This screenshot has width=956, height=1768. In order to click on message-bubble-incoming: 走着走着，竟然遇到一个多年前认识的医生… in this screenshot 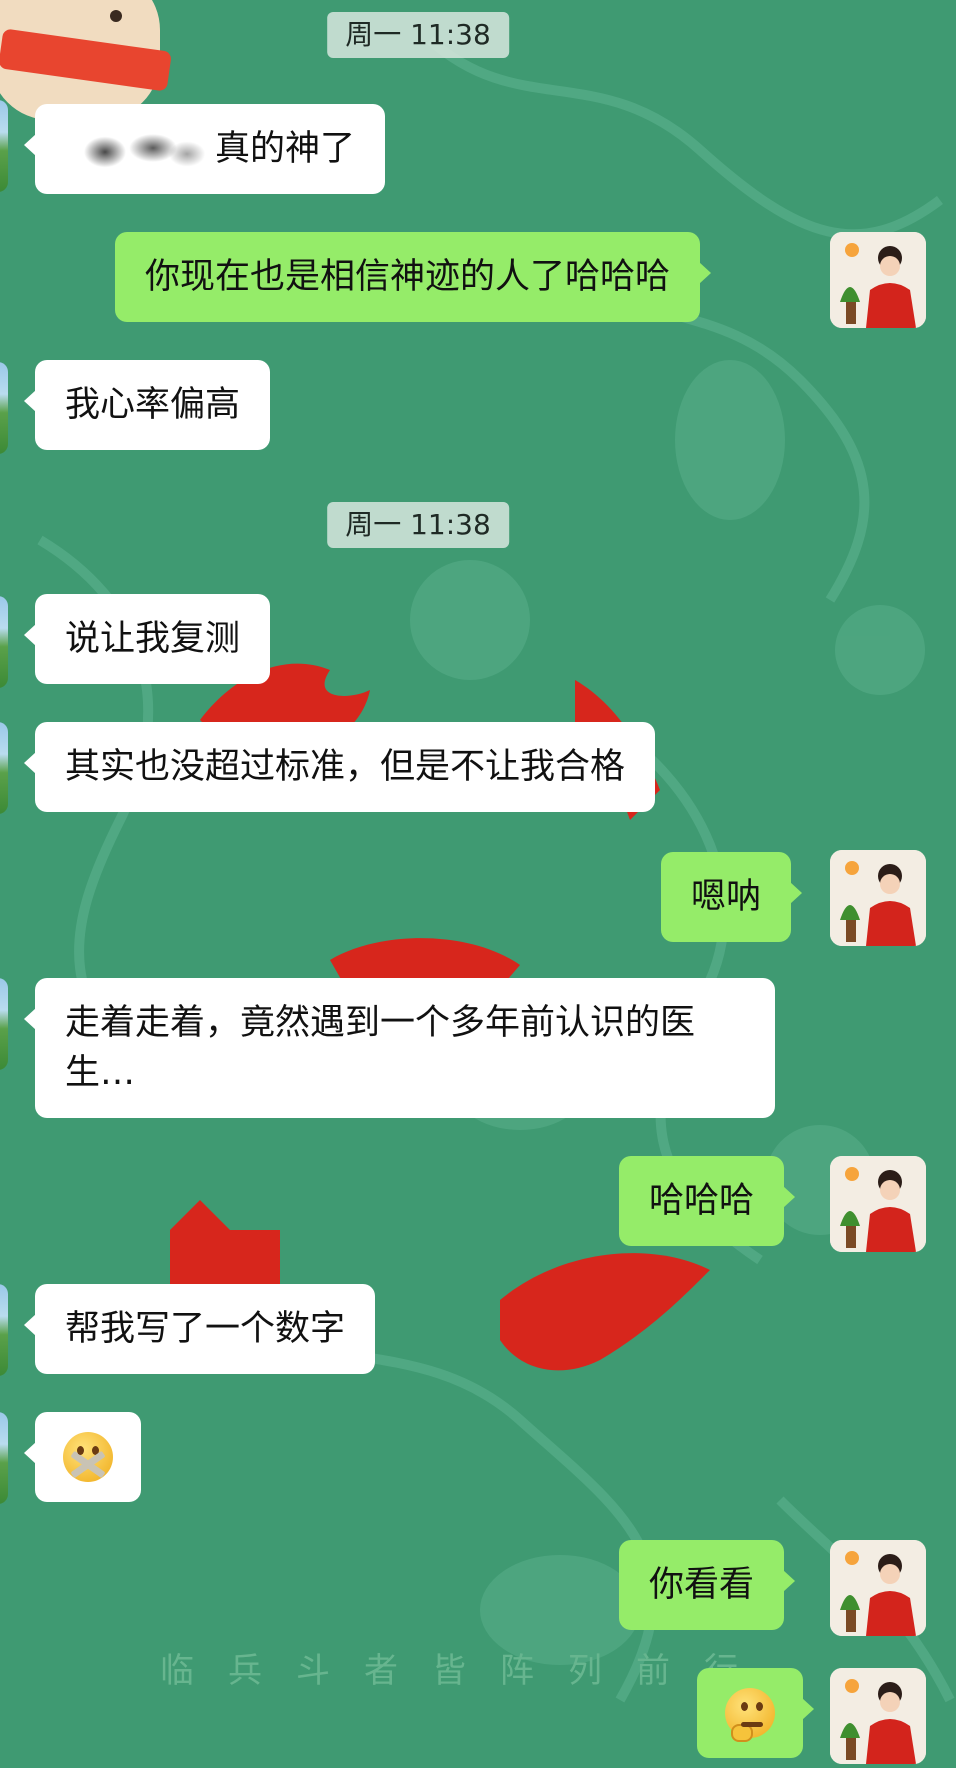, I will do `click(399, 1048)`.